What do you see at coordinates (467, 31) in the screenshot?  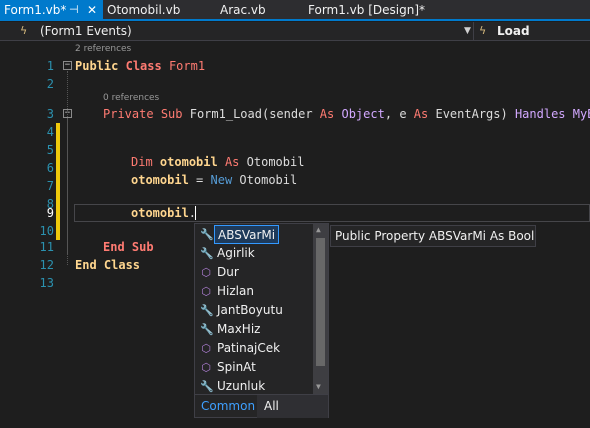 I see `chevron-down-icon: ▼` at bounding box center [467, 31].